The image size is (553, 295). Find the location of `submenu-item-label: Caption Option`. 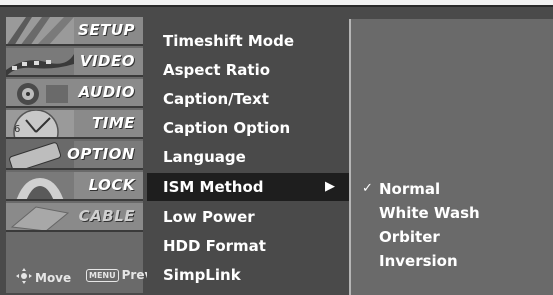

submenu-item-label: Caption Option is located at coordinates (227, 128).